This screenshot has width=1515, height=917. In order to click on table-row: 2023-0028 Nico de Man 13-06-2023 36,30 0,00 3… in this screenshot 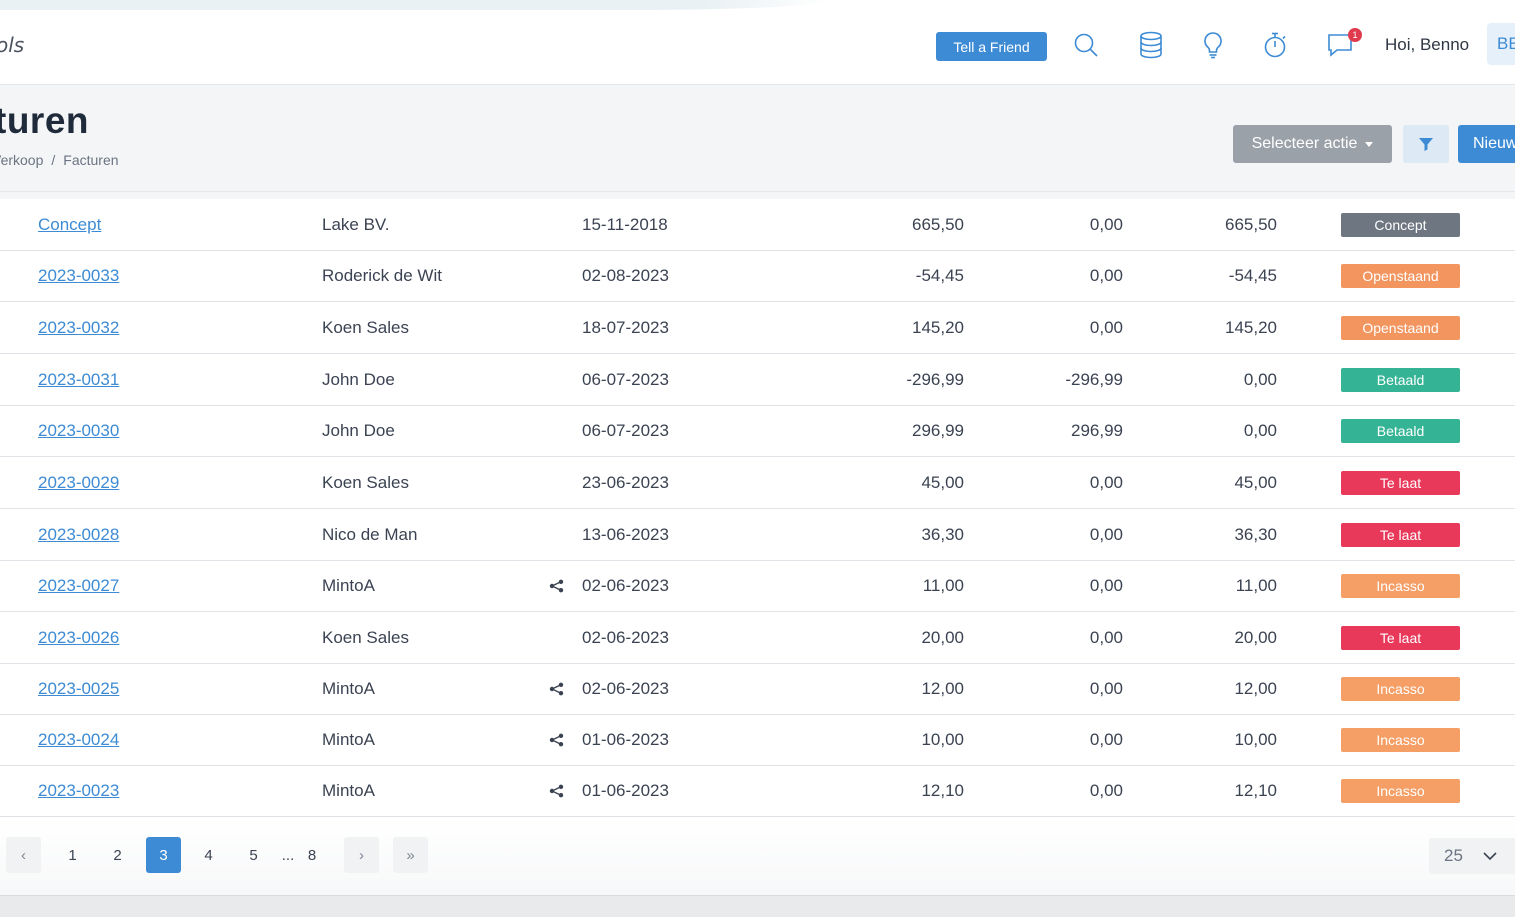, I will do `click(757, 535)`.